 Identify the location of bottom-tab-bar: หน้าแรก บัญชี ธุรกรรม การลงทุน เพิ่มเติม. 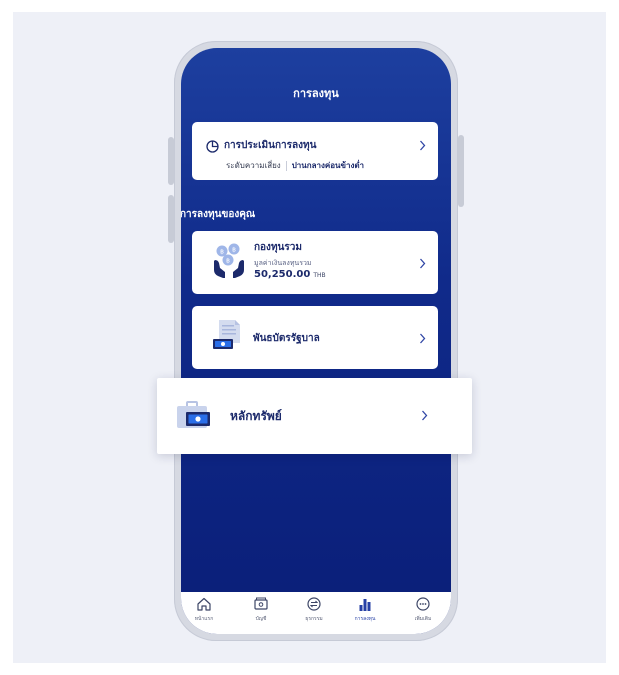
(316, 613).